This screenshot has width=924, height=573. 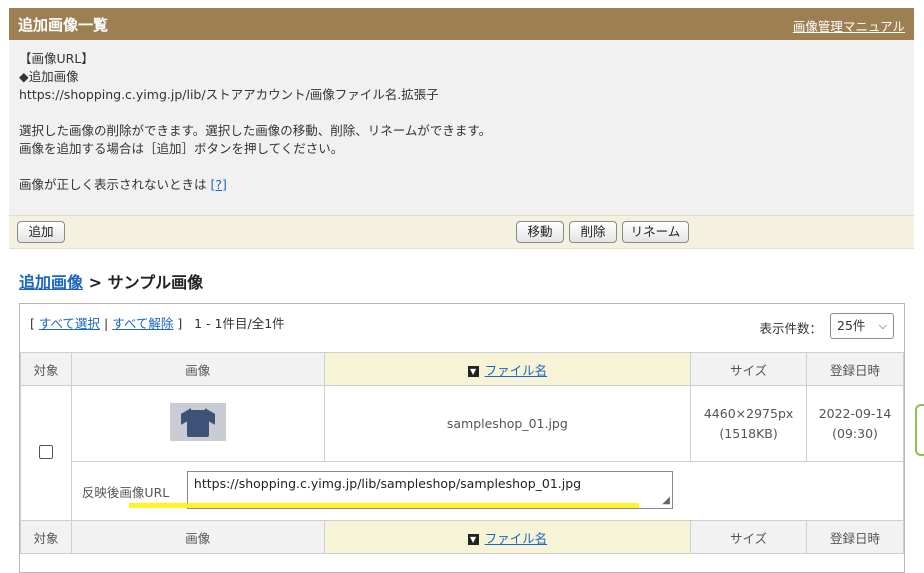 I want to click on size-cell: 4460×2975px (1518KB), so click(x=749, y=423).